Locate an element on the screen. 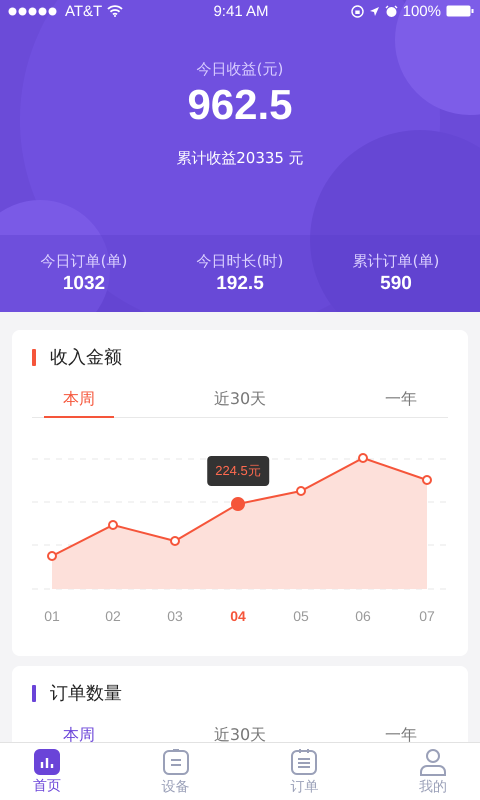 This screenshot has width=480, height=800. carrier-name: AT&T is located at coordinates (83, 11).